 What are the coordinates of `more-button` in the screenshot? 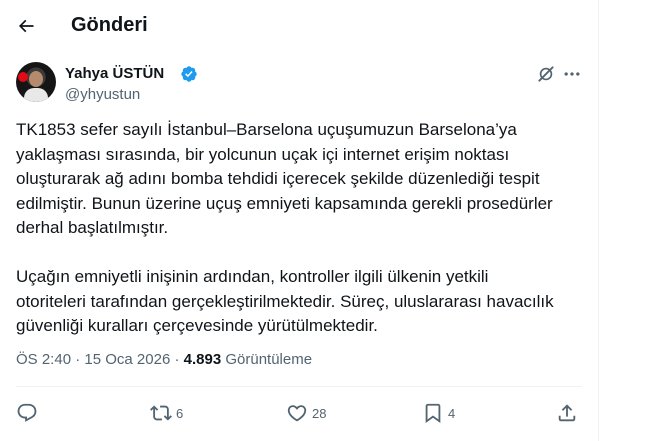 It's located at (572, 74).